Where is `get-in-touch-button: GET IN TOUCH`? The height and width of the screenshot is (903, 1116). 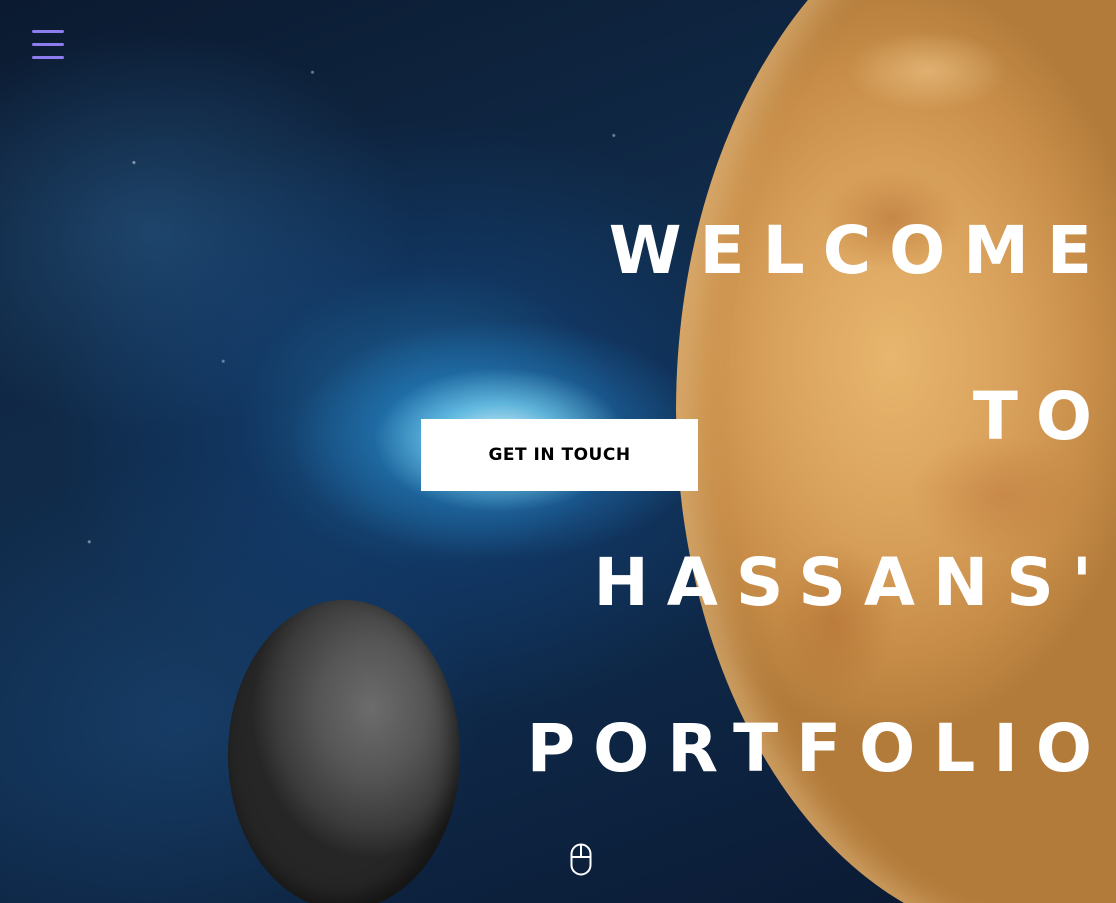
get-in-touch-button: GET IN TOUCH is located at coordinates (559, 455).